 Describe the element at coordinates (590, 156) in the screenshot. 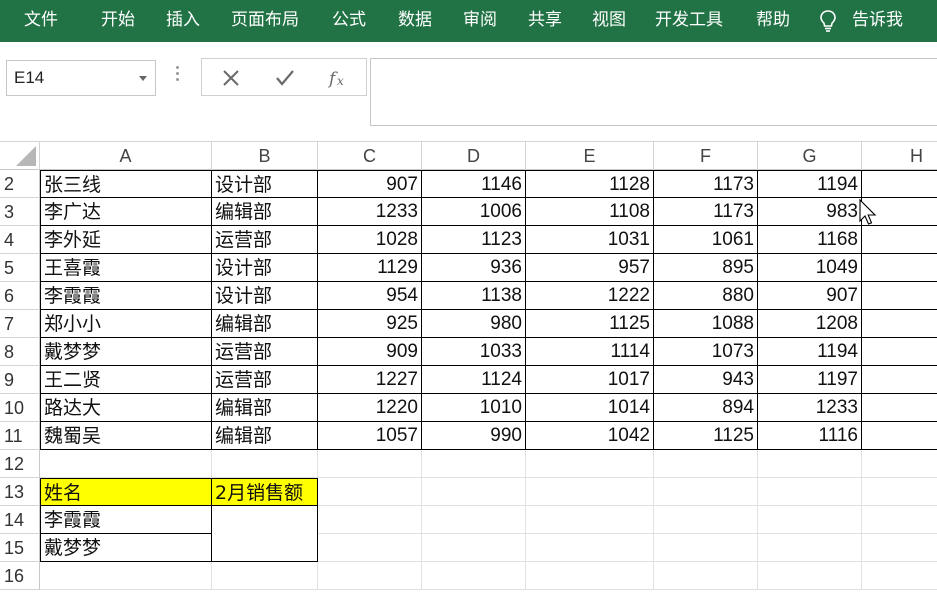

I see `column-header-e: E` at that location.